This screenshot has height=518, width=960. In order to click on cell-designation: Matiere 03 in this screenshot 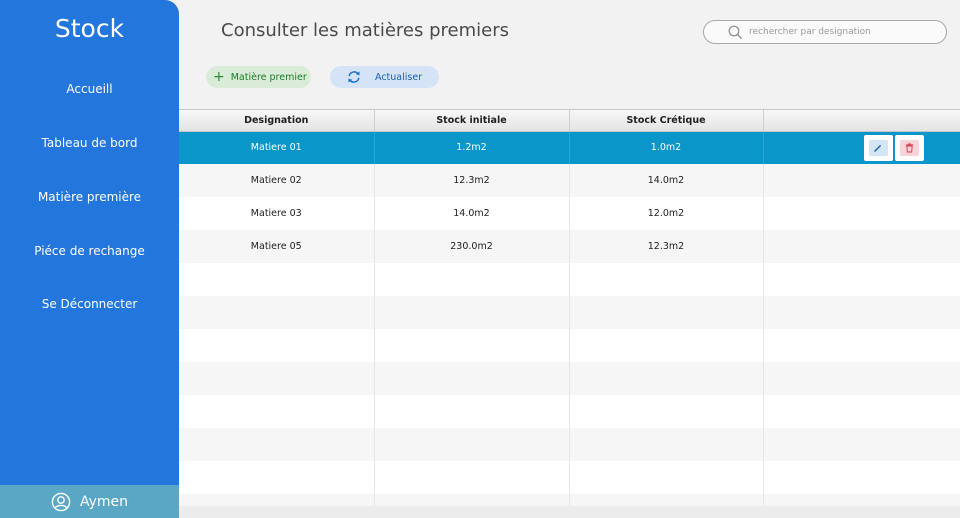, I will do `click(277, 213)`.